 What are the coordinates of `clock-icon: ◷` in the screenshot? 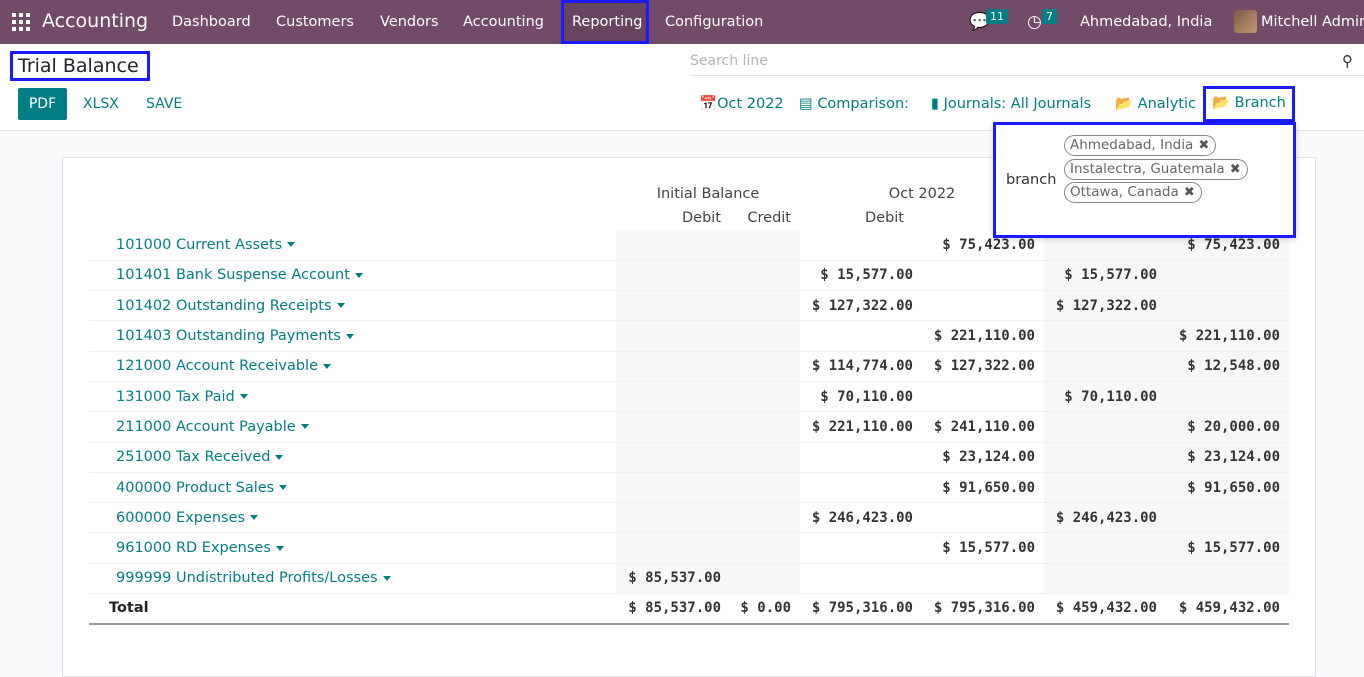 It's located at (1034, 22).